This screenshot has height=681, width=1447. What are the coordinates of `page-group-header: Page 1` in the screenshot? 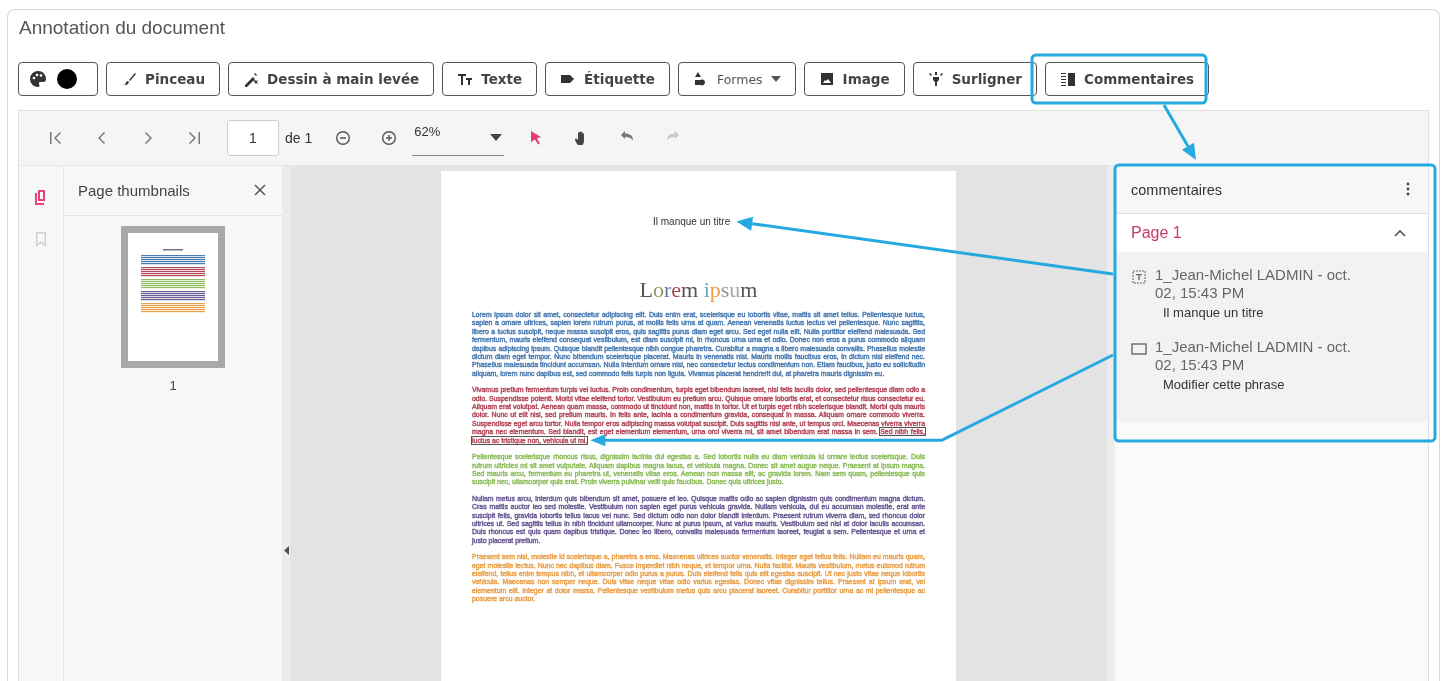 It's located at (1271, 233).